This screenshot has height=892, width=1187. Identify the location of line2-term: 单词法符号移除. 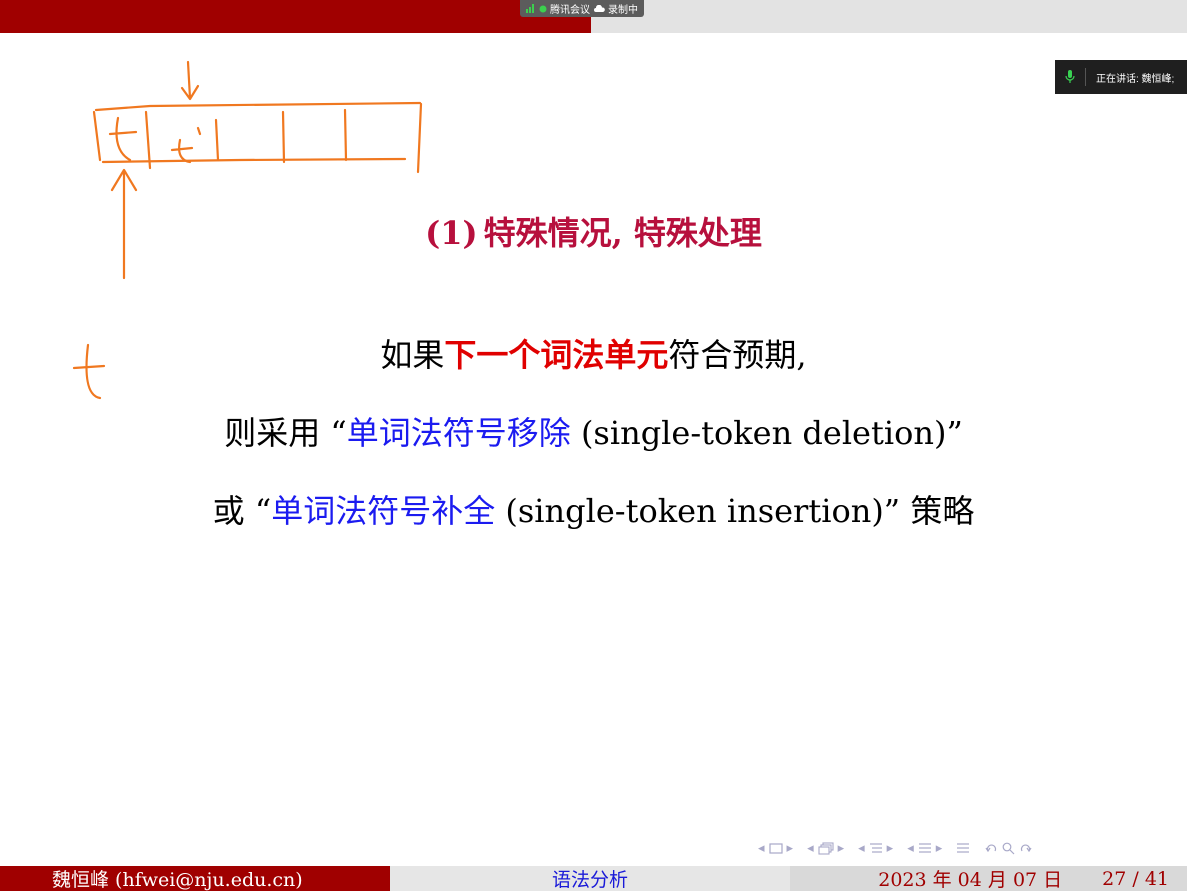
(458, 433).